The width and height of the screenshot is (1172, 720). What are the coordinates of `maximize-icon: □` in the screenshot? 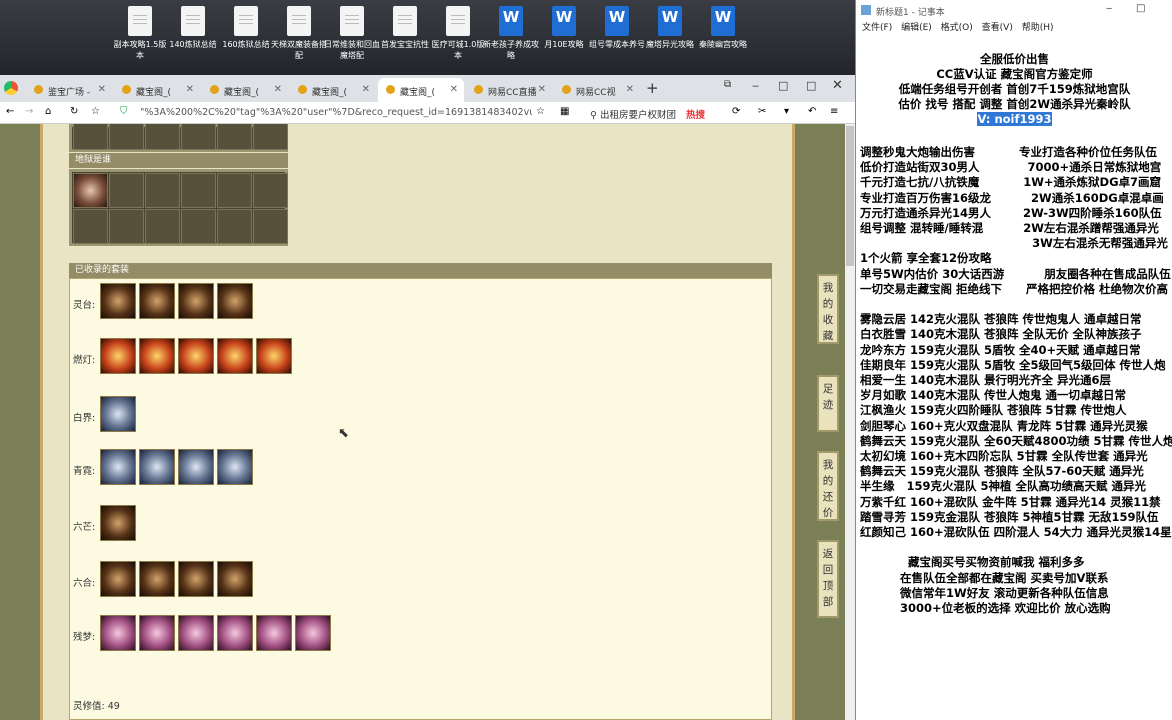 It's located at (811, 85).